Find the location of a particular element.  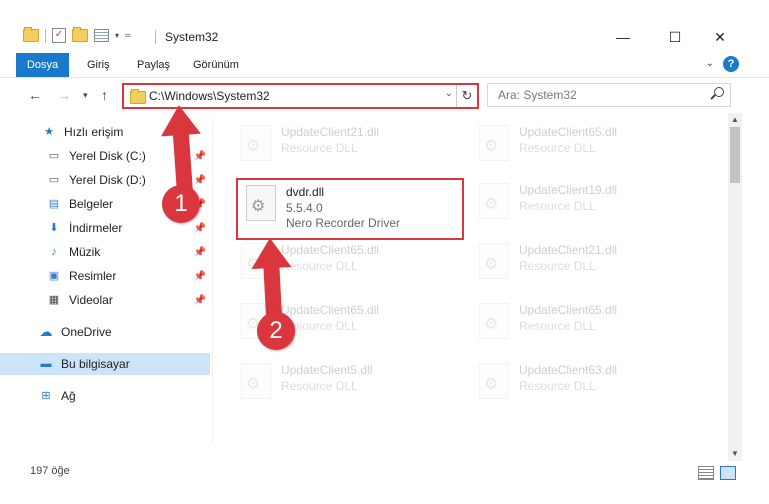

close-button: ✕ is located at coordinates (720, 37).